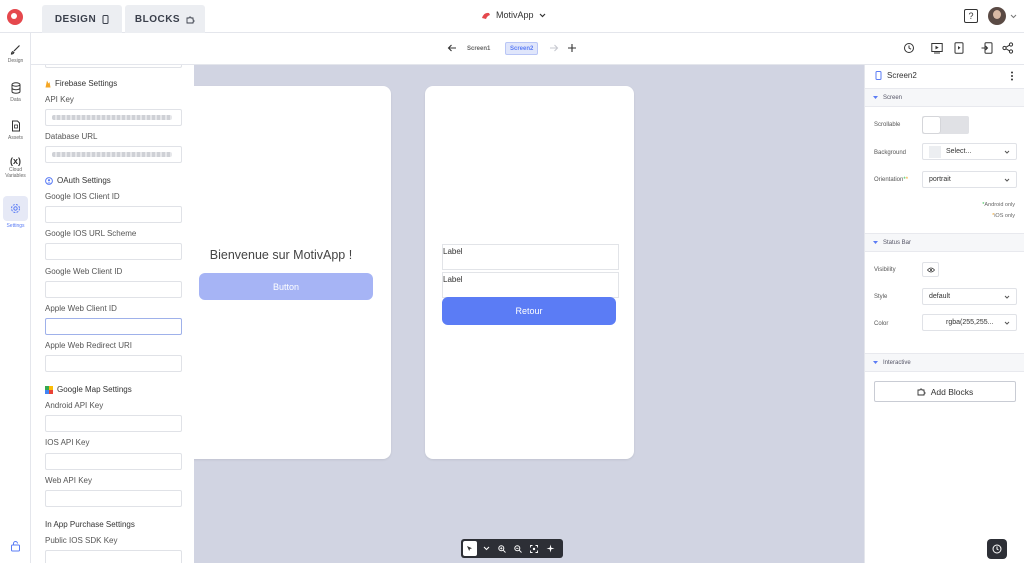 This screenshot has height=563, width=1024. What do you see at coordinates (113, 556) in the screenshot?
I see `public-ios-sdk-input` at bounding box center [113, 556].